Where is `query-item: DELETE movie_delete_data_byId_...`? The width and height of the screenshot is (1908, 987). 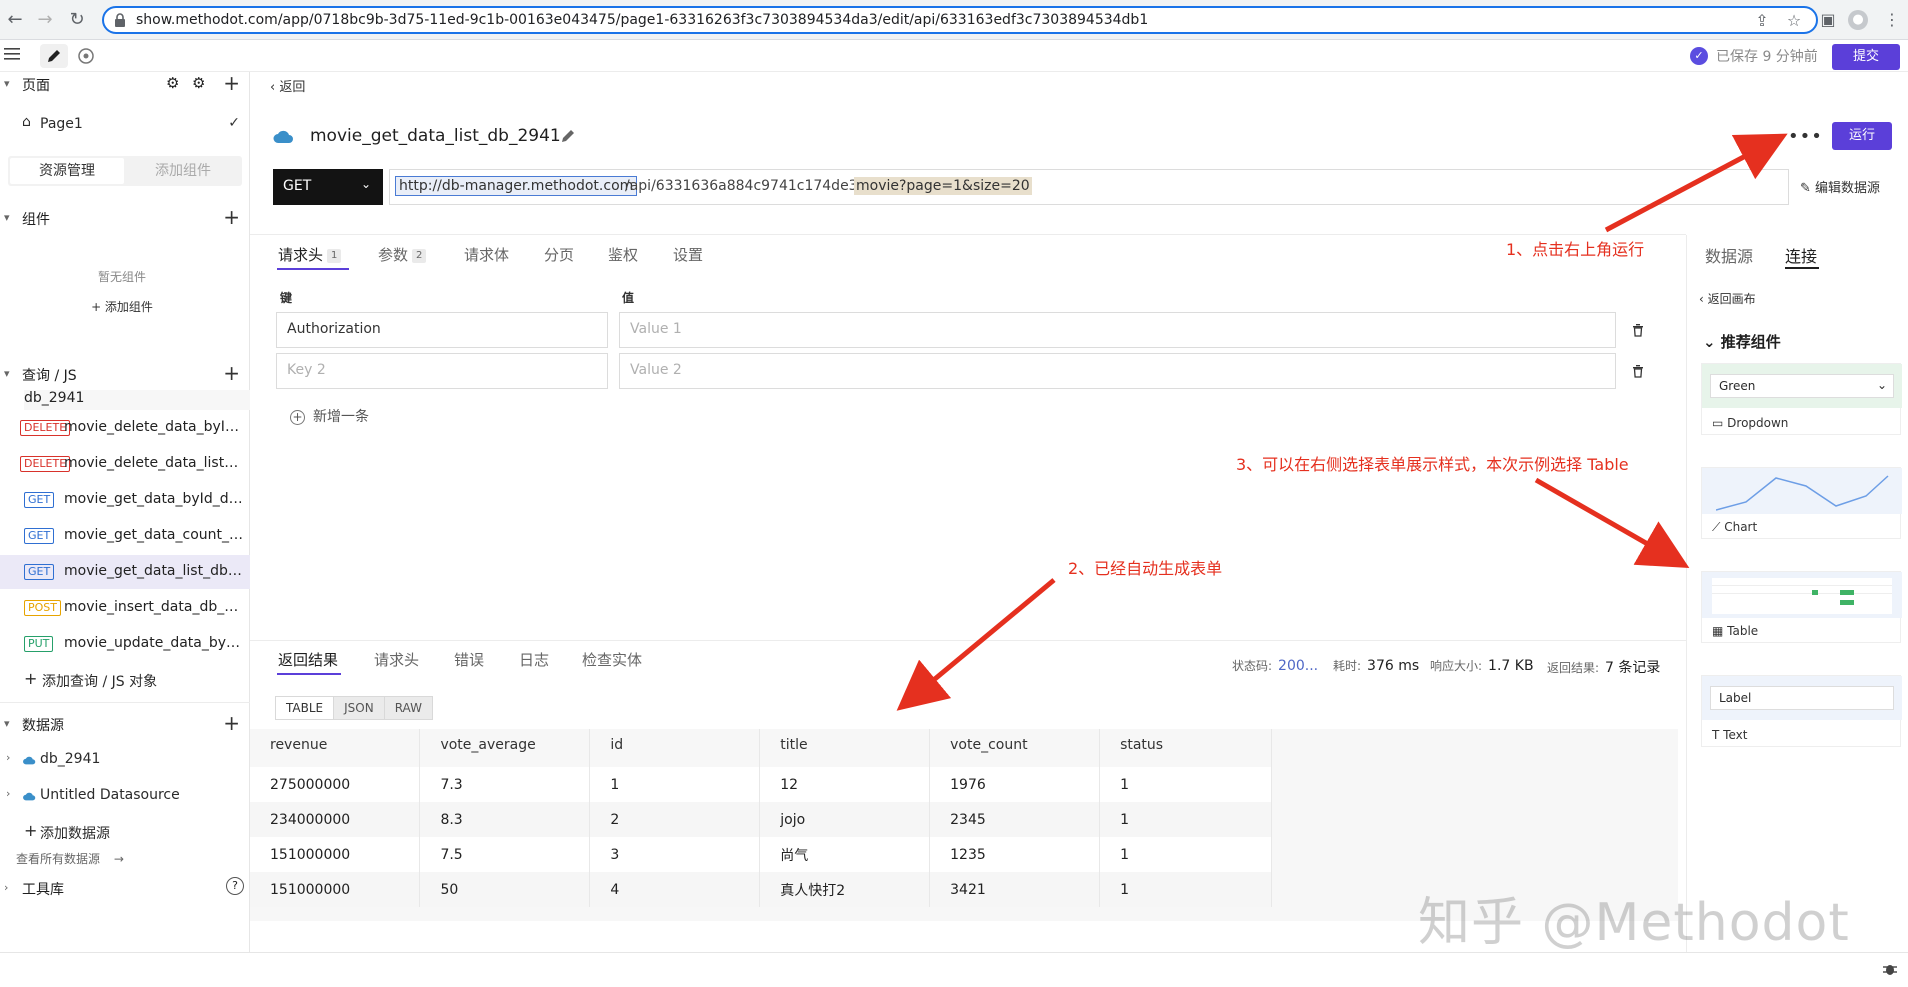
query-item: DELETE movie_delete_data_byId_... is located at coordinates (125, 428).